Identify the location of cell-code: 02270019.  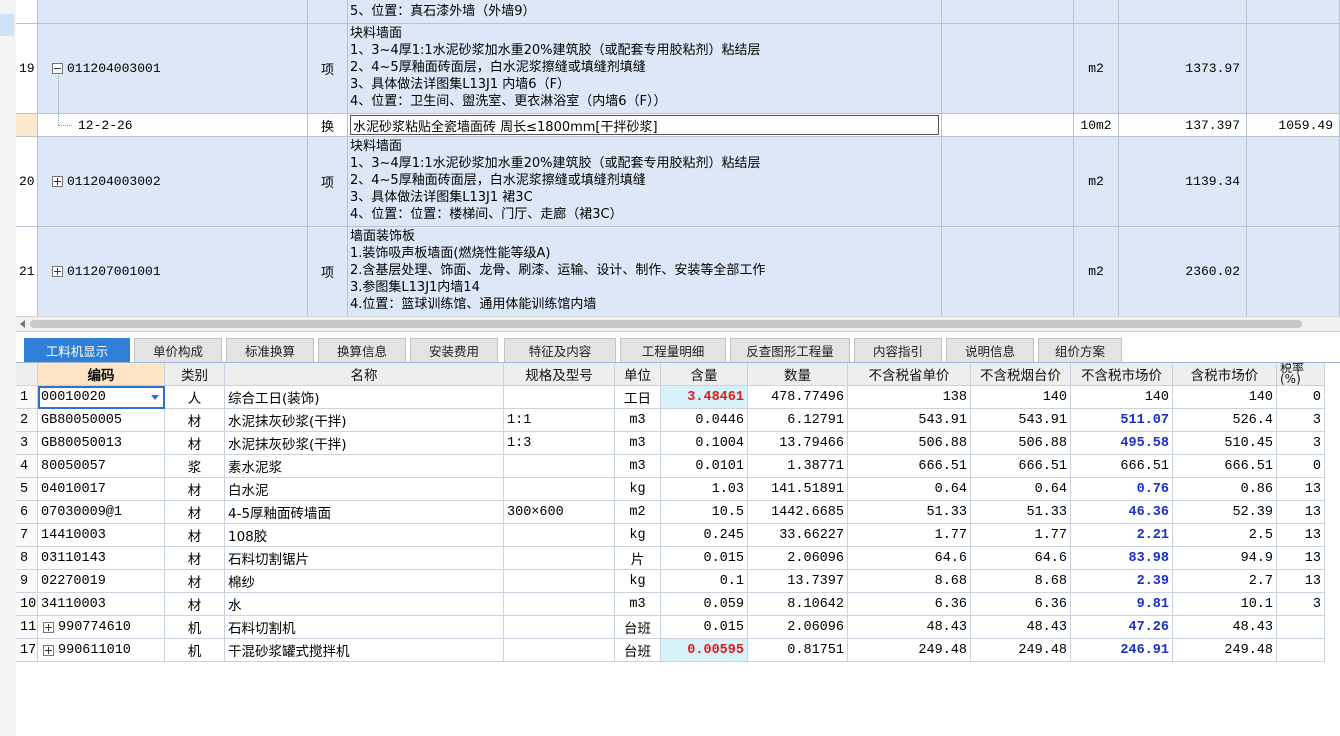
(101, 581).